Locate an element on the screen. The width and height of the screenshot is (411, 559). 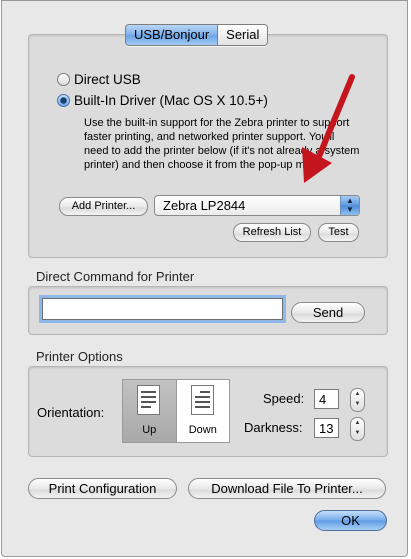
printer-popup-value: Zebra LP2844 is located at coordinates (204, 205).